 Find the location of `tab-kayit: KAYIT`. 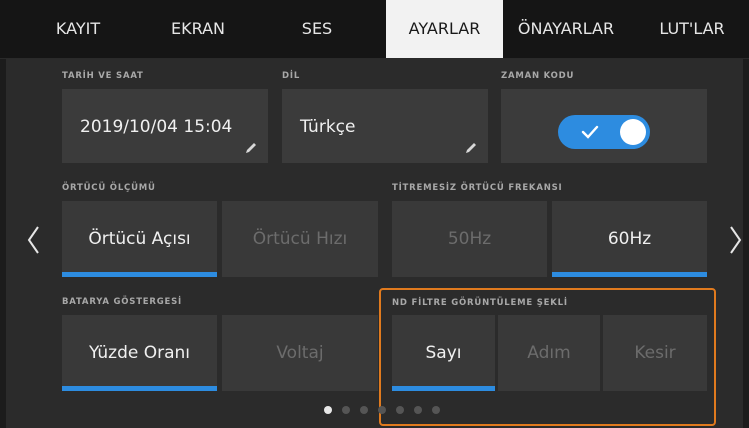

tab-kayit: KAYIT is located at coordinates (78, 29).